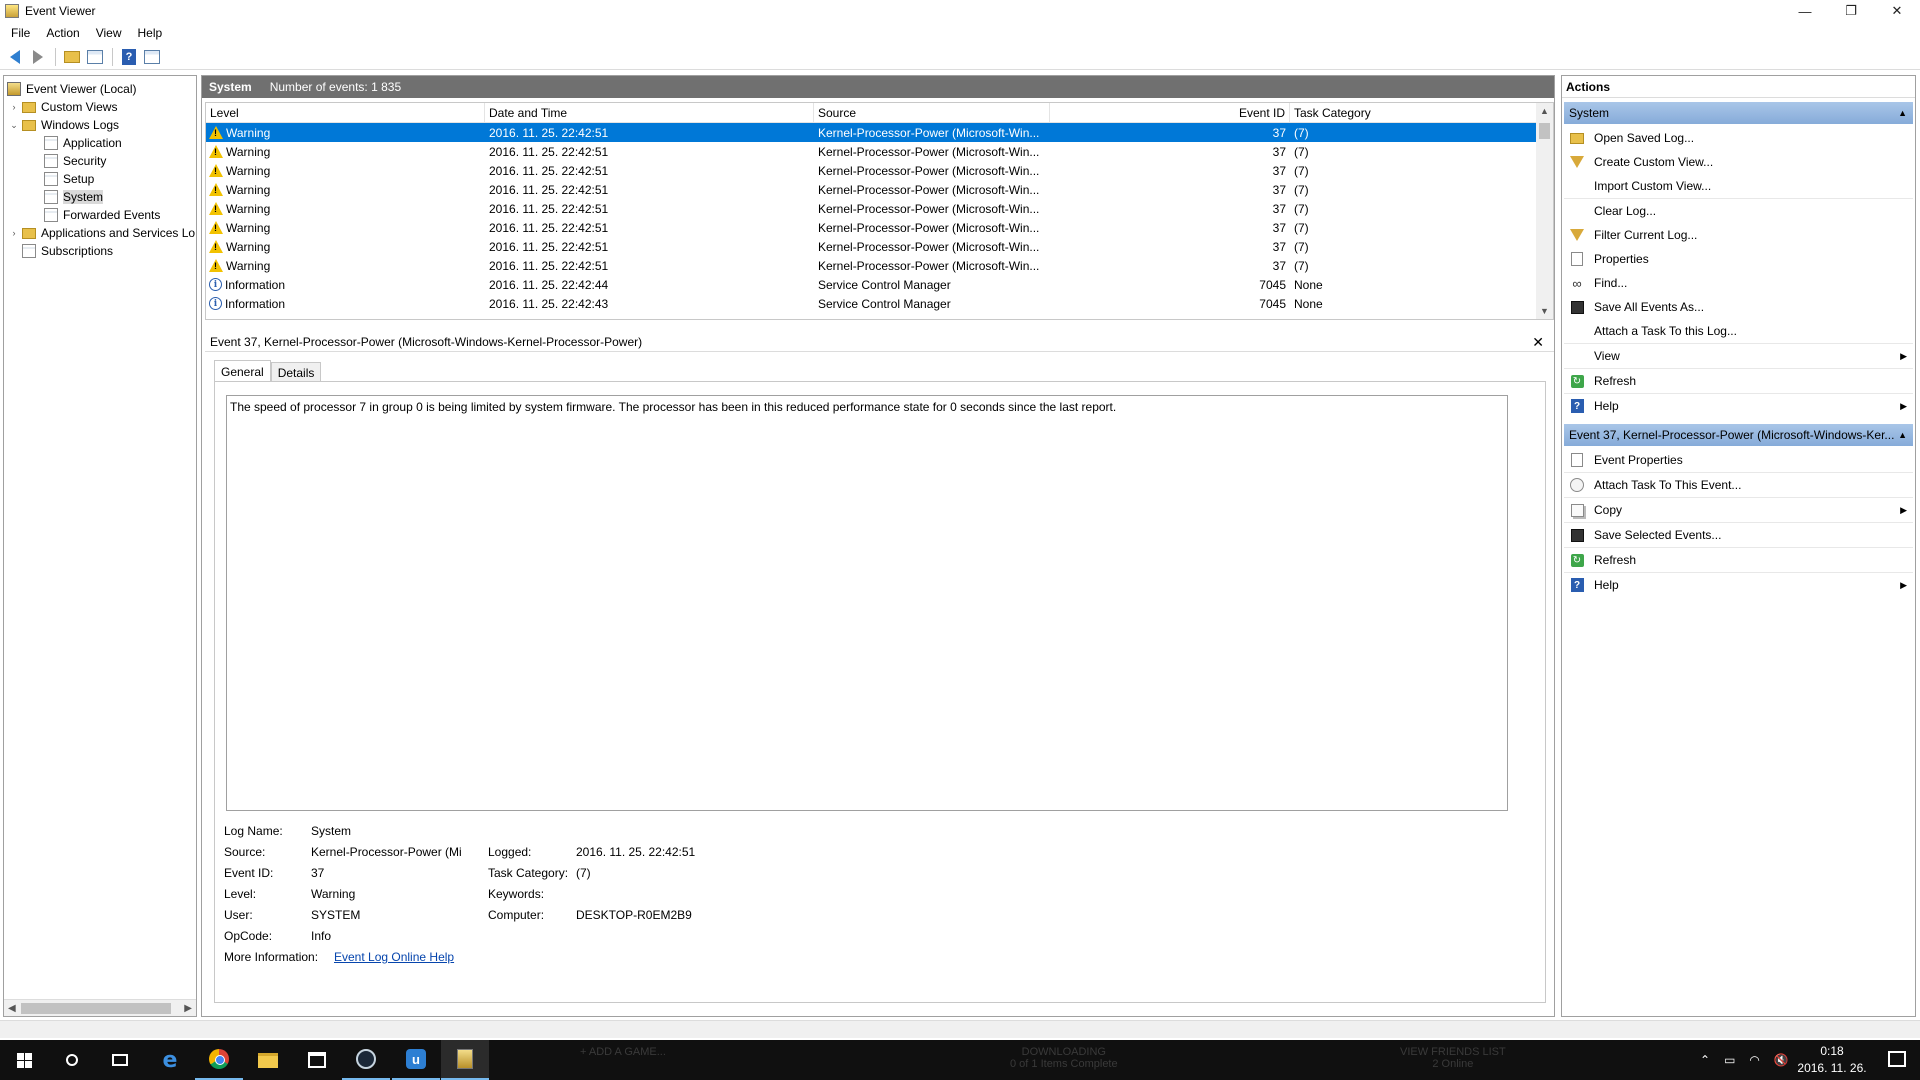 The image size is (1920, 1080). What do you see at coordinates (1805, 11) in the screenshot?
I see `minimize-button: —` at bounding box center [1805, 11].